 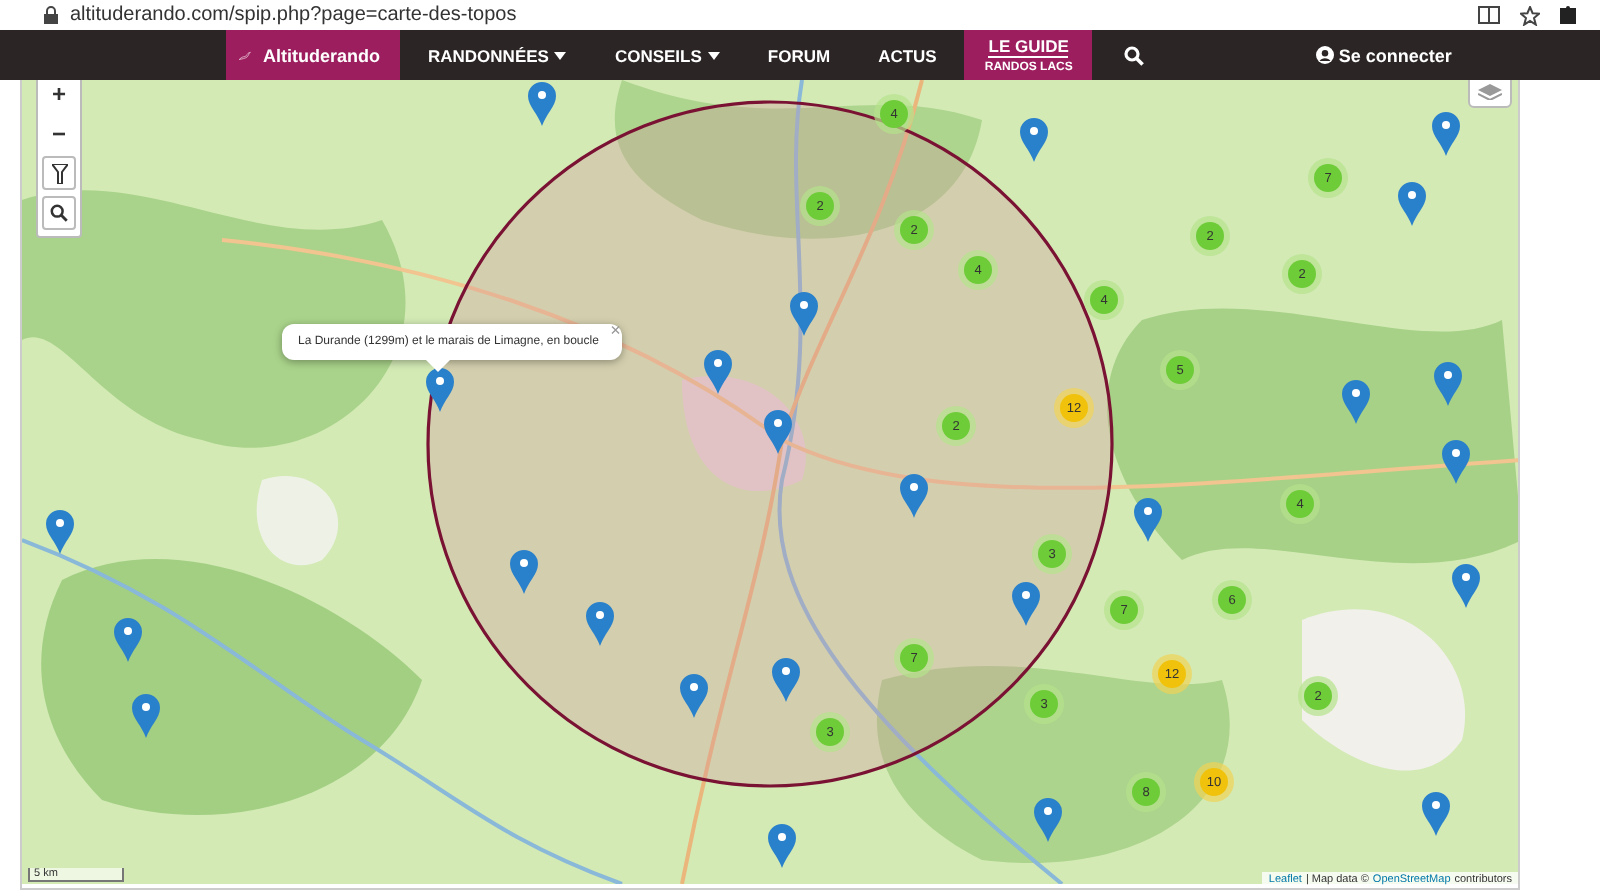 What do you see at coordinates (51, 15) in the screenshot?
I see `lock-icon` at bounding box center [51, 15].